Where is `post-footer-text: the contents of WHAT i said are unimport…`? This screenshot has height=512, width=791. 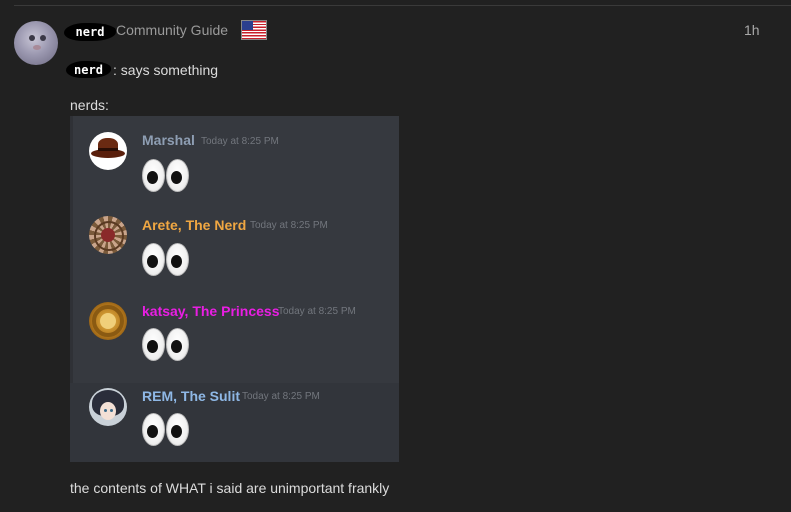
post-footer-text: the contents of WHAT i said are unimport… is located at coordinates (230, 488).